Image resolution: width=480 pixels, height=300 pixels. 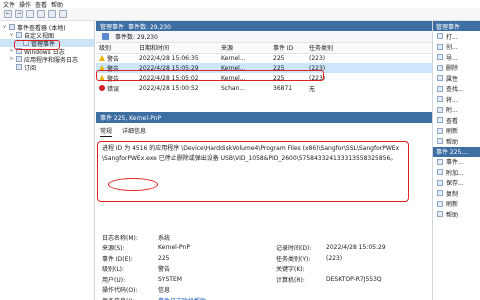 What do you see at coordinates (133, 184) in the screenshot?
I see `highlight-ellipse-exe` at bounding box center [133, 184].